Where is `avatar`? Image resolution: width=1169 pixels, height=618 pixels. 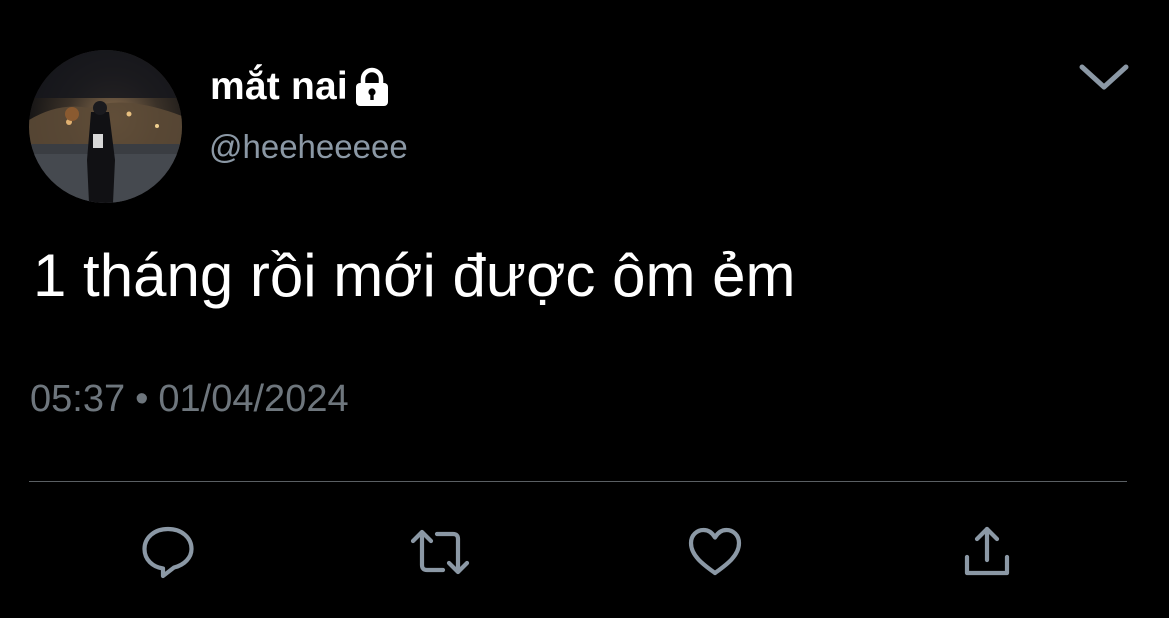 avatar is located at coordinates (105, 126).